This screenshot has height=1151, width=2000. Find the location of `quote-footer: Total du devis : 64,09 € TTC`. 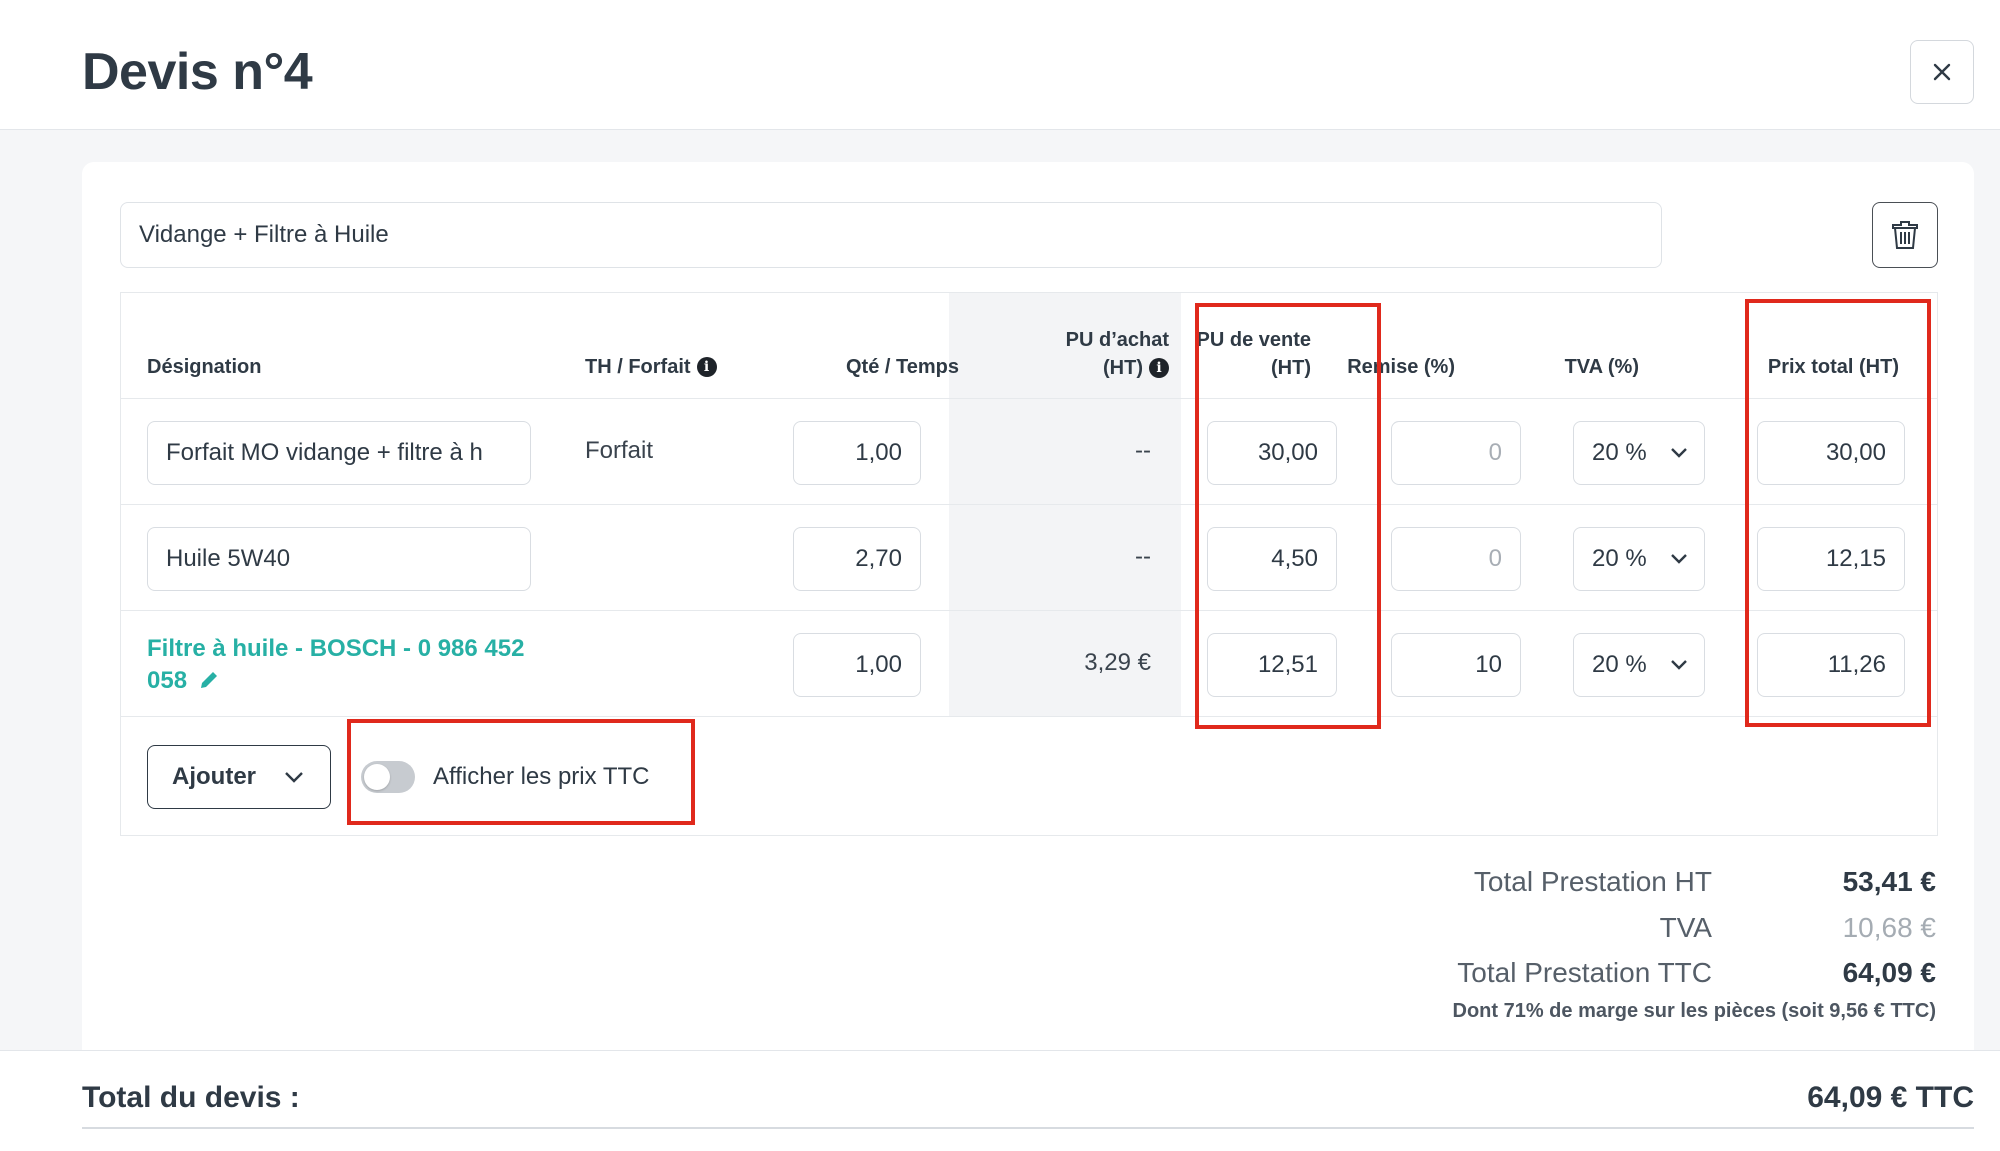

quote-footer: Total du devis : 64,09 € TTC is located at coordinates (1000, 1100).